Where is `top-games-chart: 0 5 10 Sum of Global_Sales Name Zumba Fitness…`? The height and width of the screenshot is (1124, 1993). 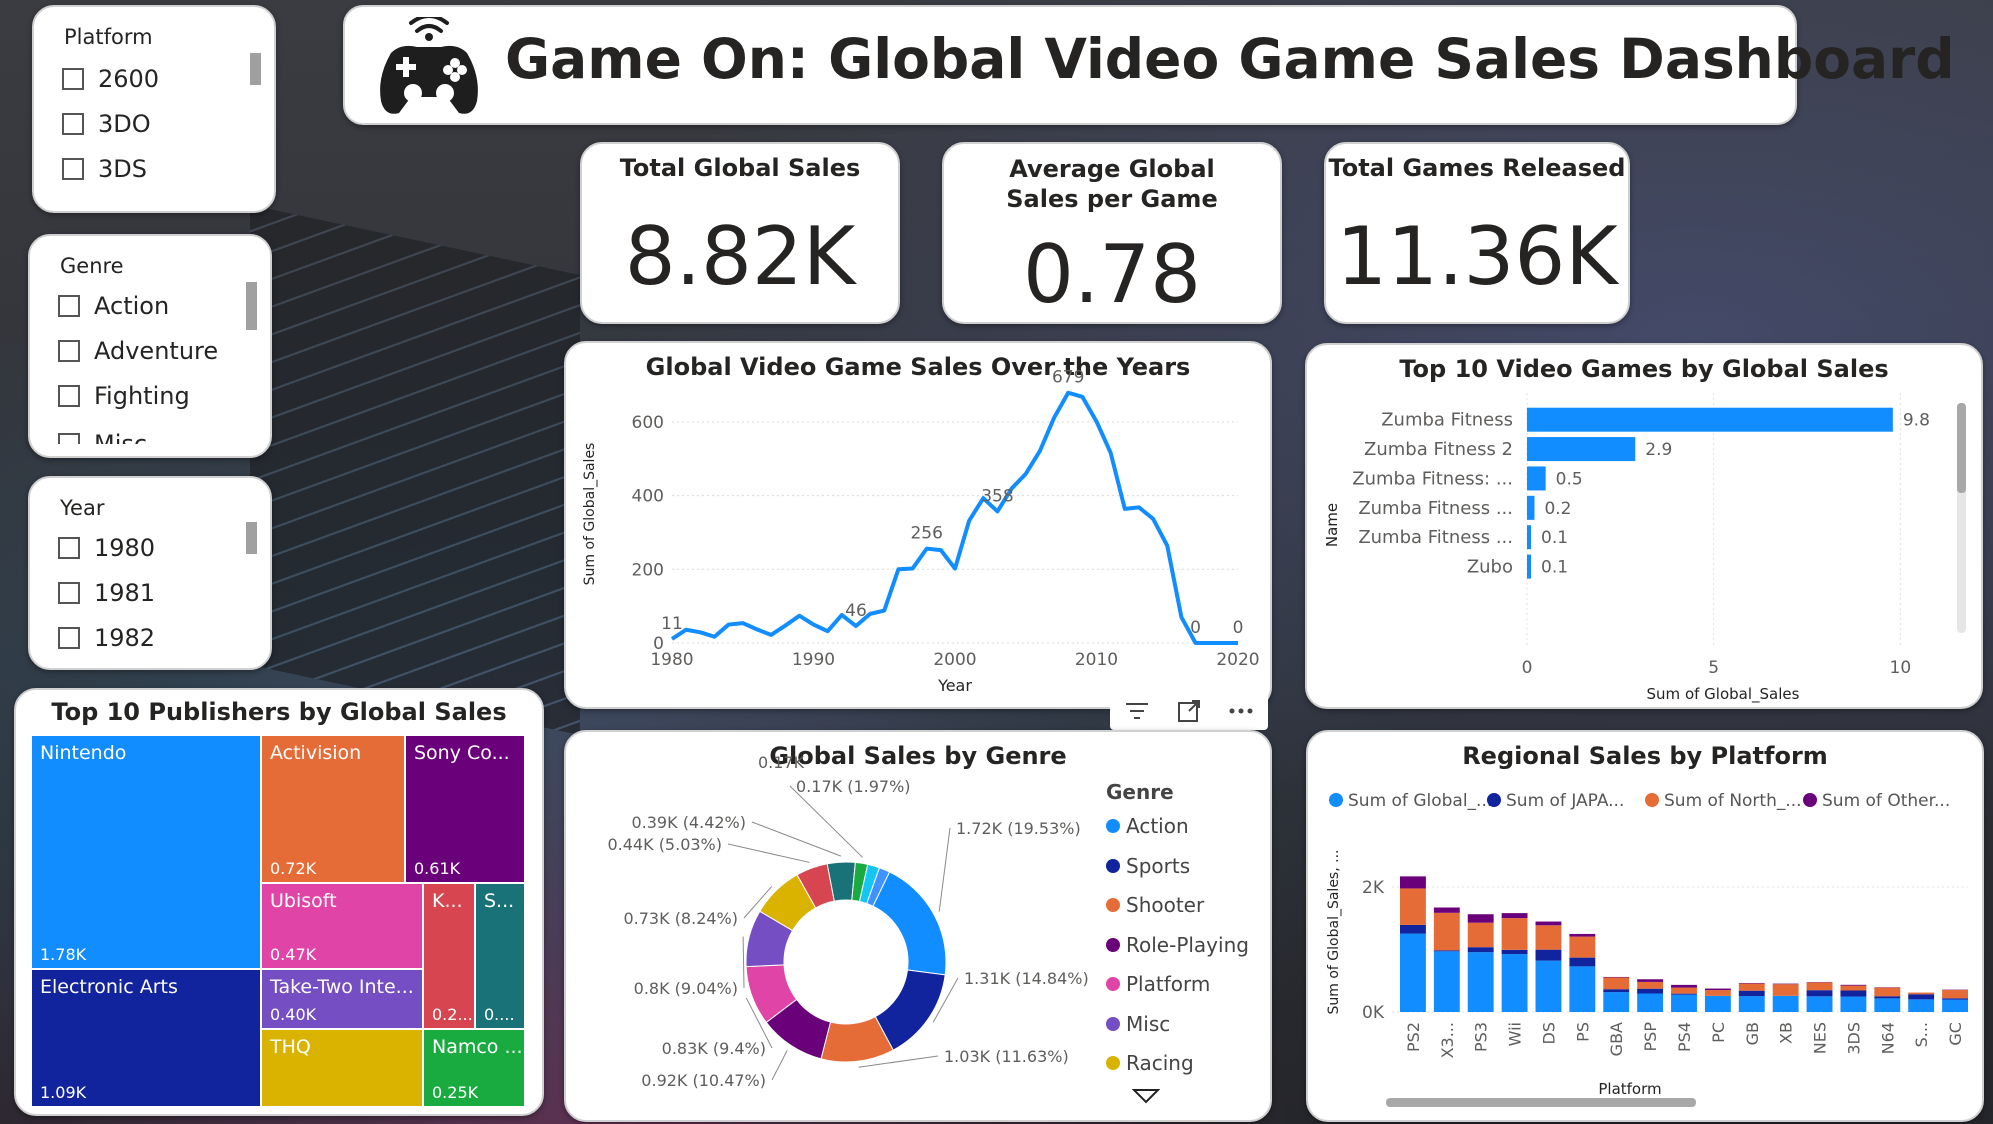
top-games-chart: 0 5 10 Sum of Global_Sales Name Zumba Fitness… is located at coordinates (1646, 528).